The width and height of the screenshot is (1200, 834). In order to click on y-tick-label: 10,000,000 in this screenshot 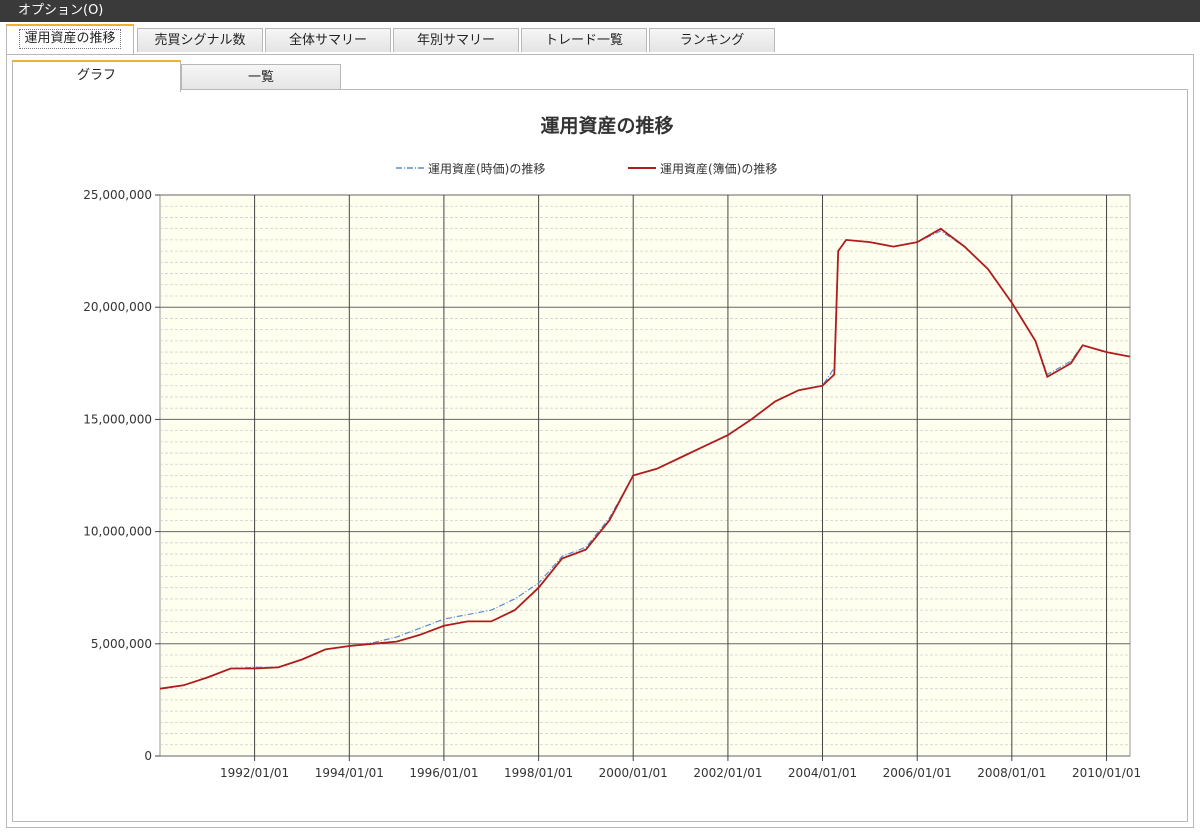, I will do `click(117, 532)`.